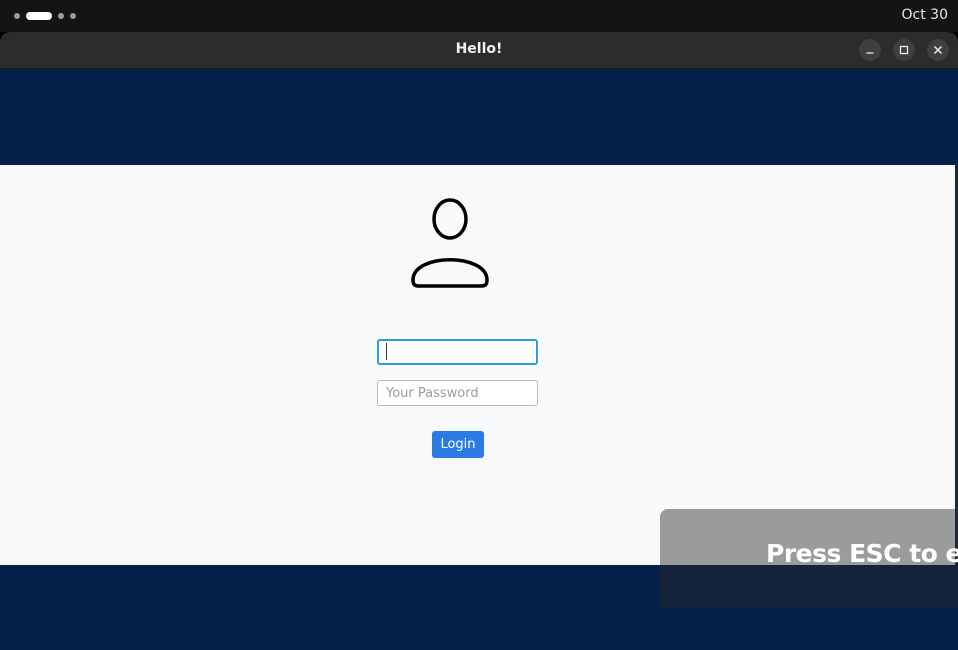  Describe the element at coordinates (386, 351) in the screenshot. I see `text-caret` at that location.